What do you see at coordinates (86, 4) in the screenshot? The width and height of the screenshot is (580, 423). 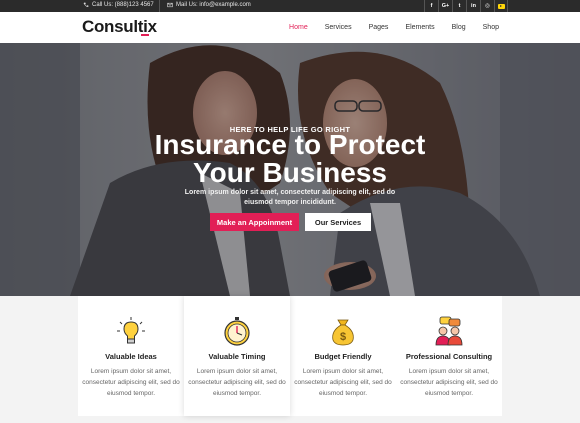 I see `phone-icon` at bounding box center [86, 4].